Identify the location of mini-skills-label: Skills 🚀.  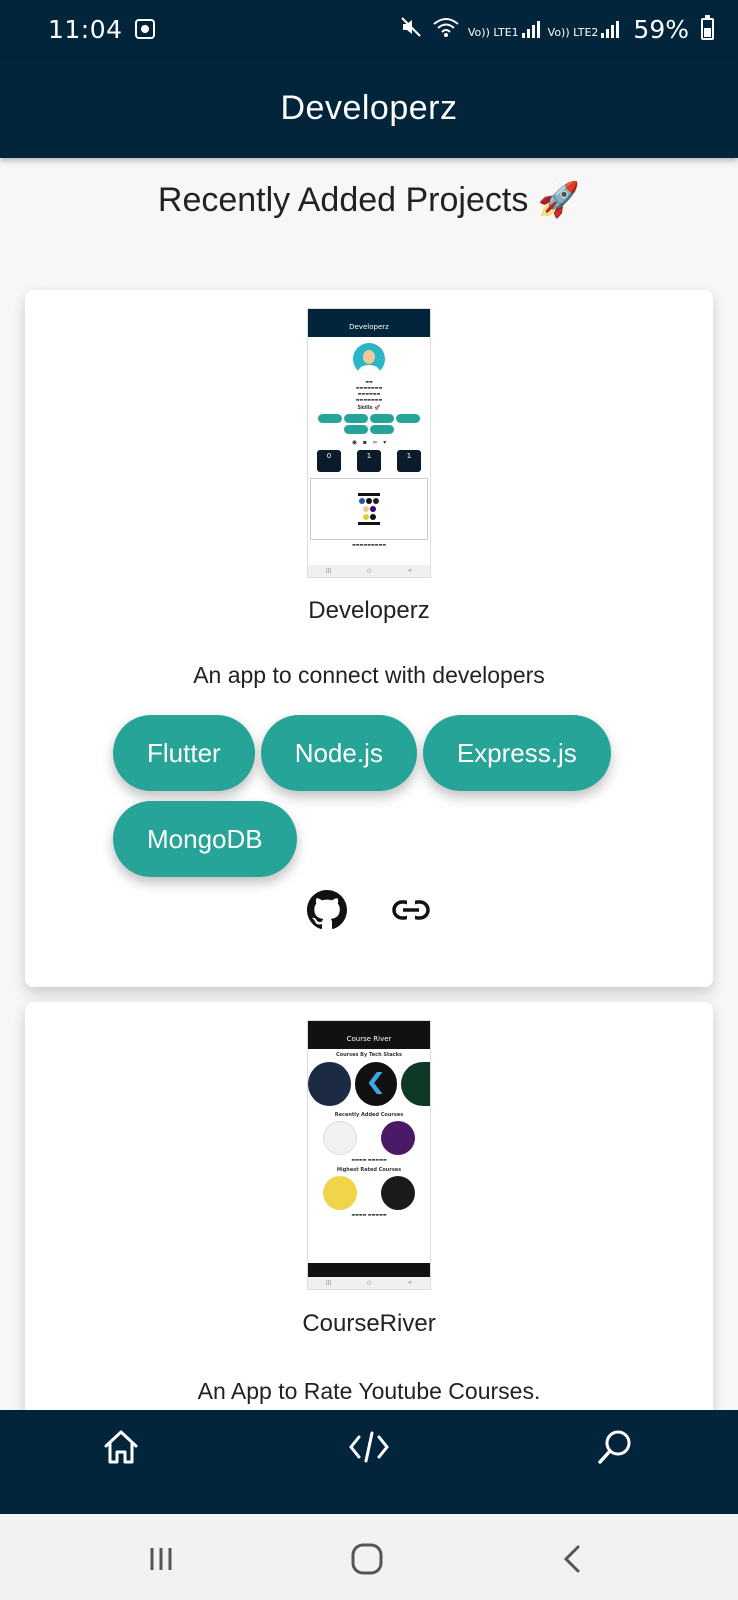
(369, 408).